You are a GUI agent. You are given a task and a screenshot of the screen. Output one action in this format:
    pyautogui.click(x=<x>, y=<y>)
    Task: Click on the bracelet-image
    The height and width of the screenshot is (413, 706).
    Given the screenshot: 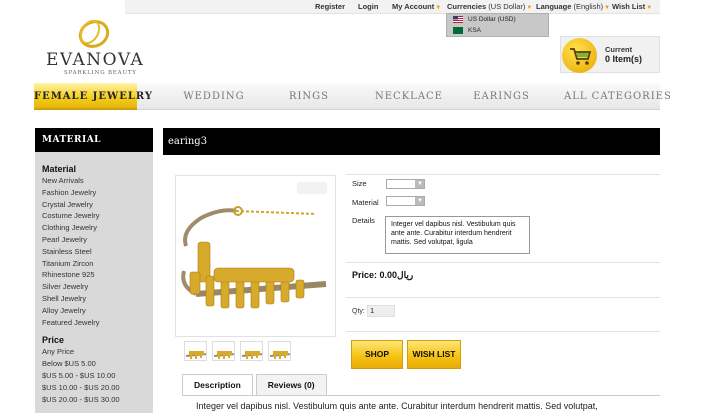 What is the action you would take?
    pyautogui.click(x=254, y=257)
    